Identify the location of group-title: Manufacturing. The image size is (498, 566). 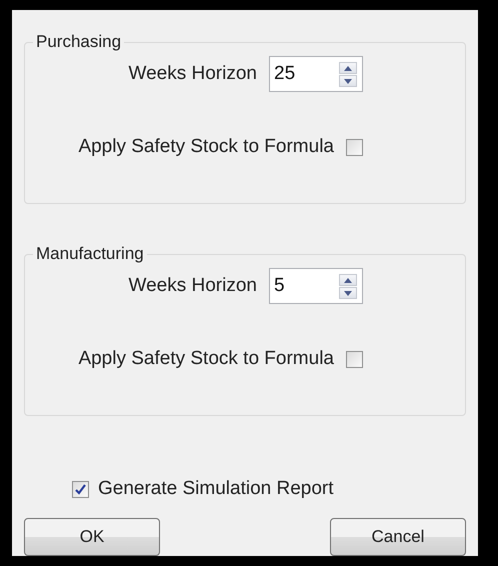
(90, 254).